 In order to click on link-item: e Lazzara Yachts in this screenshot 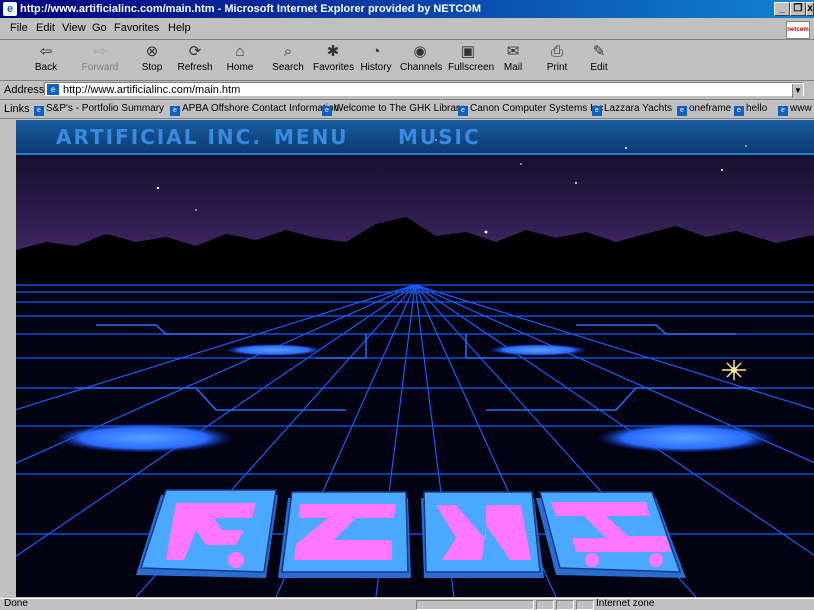, I will do `click(632, 109)`.